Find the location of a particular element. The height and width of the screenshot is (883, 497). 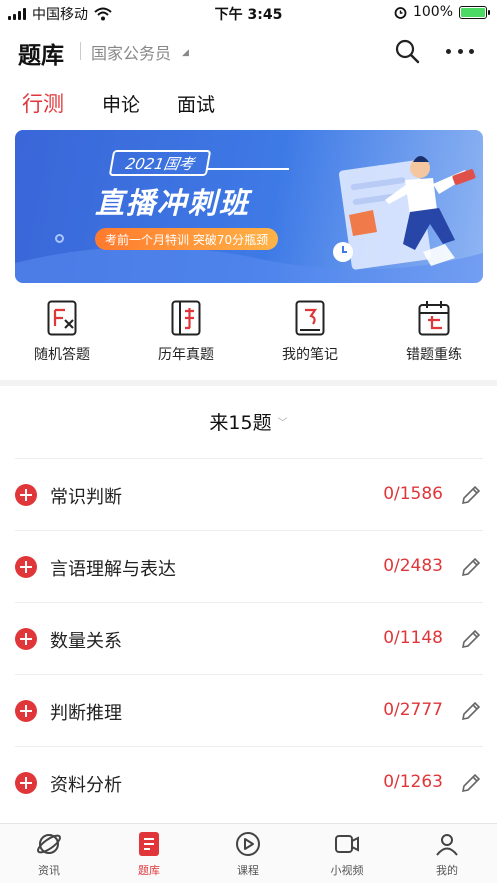

quick-mistakes: 错题重练 is located at coordinates (434, 332).